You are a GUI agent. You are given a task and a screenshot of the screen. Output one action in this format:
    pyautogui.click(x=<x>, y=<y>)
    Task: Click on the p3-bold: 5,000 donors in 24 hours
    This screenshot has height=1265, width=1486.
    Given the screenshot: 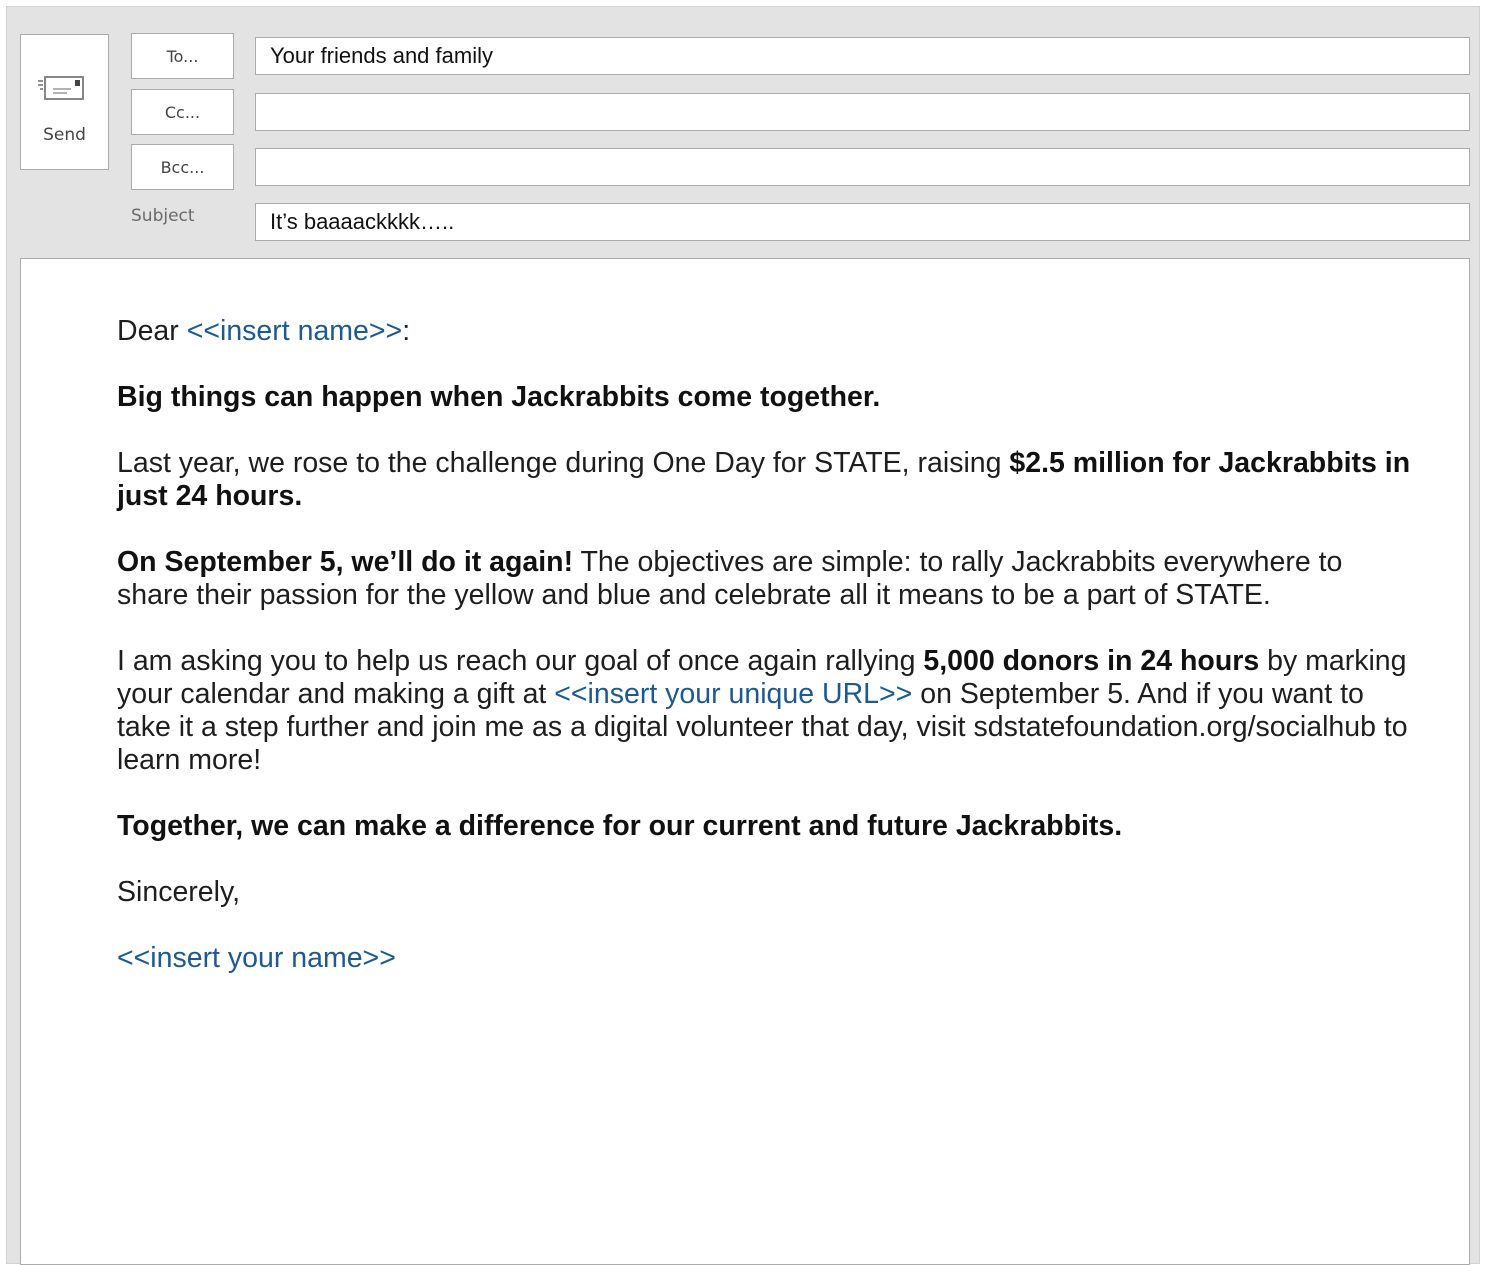 What is the action you would take?
    pyautogui.click(x=1091, y=661)
    